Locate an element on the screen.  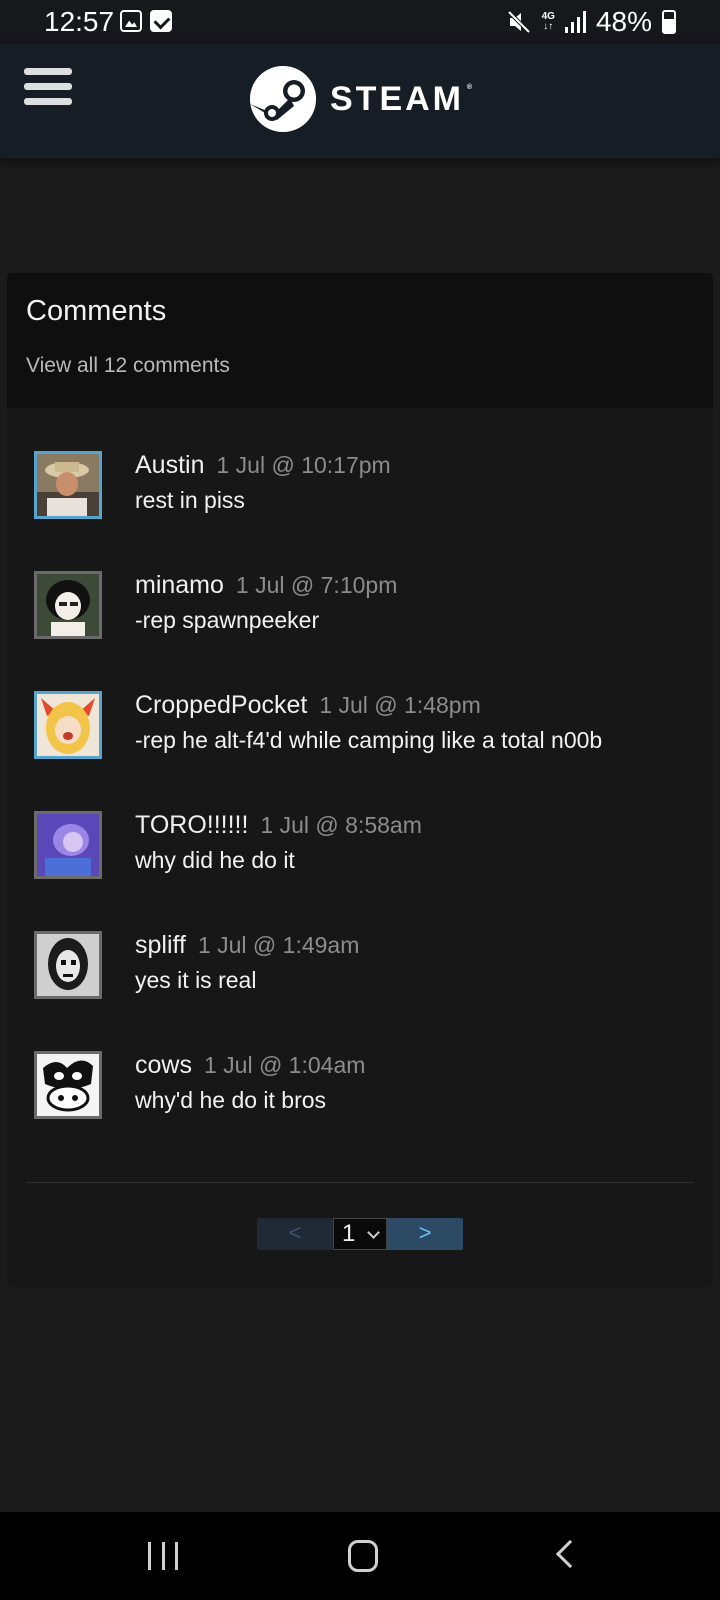
page-number: 1 is located at coordinates (349, 1233).